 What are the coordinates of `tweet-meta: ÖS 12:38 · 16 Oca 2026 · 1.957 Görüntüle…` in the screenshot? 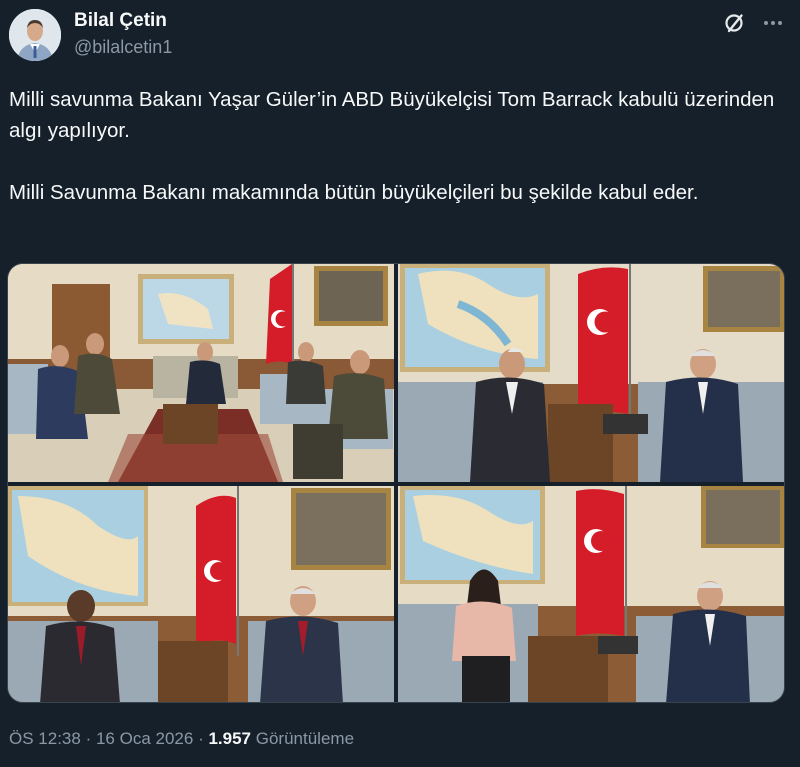 It's located at (181, 739).